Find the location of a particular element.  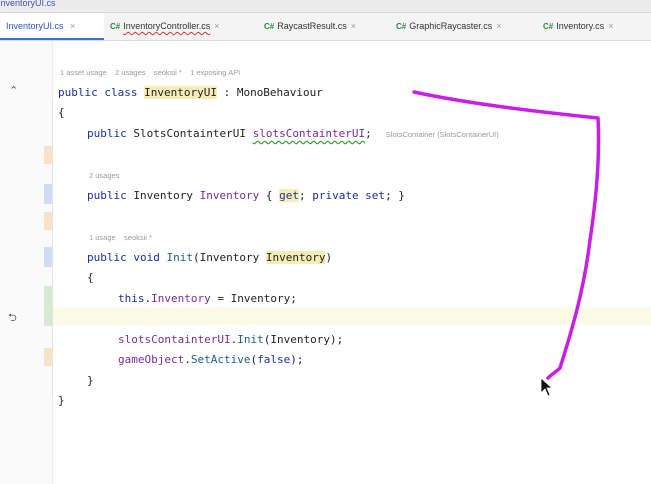

type-name: SlotsContainterUI is located at coordinates (193, 133).